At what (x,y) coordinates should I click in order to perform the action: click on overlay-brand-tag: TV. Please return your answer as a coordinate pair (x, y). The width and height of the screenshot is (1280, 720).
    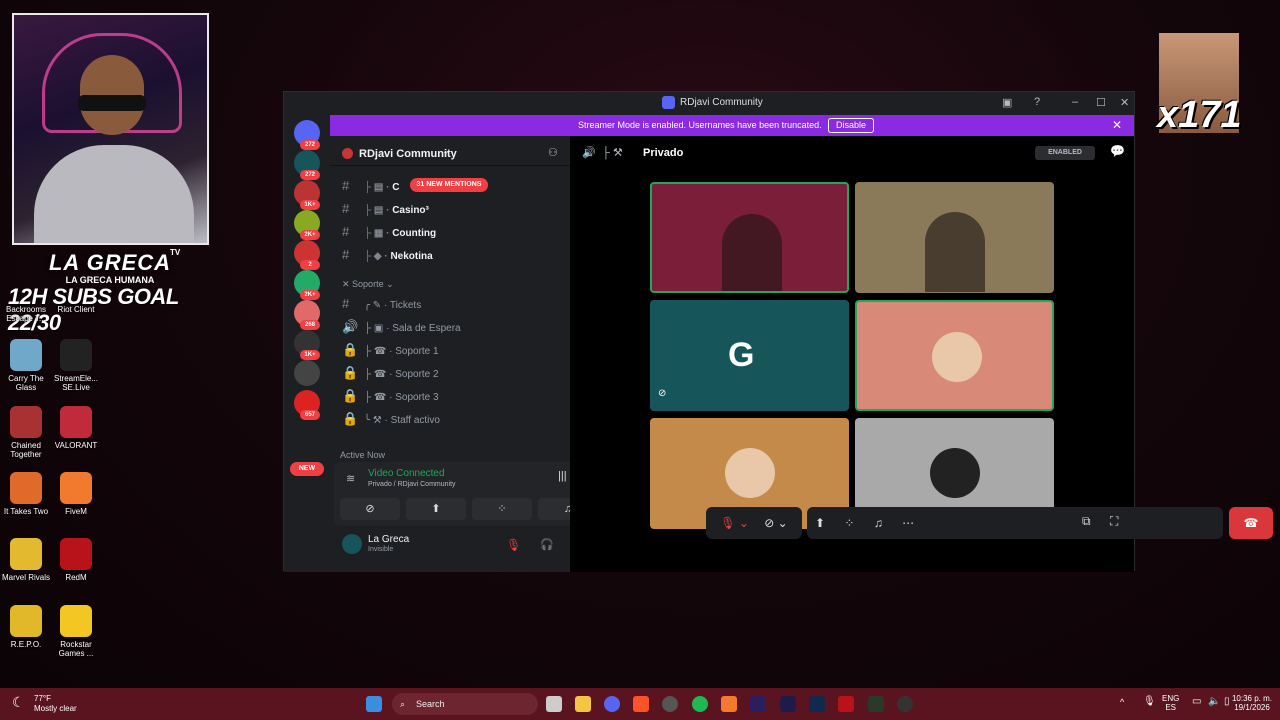
    Looking at the image, I should click on (175, 252).